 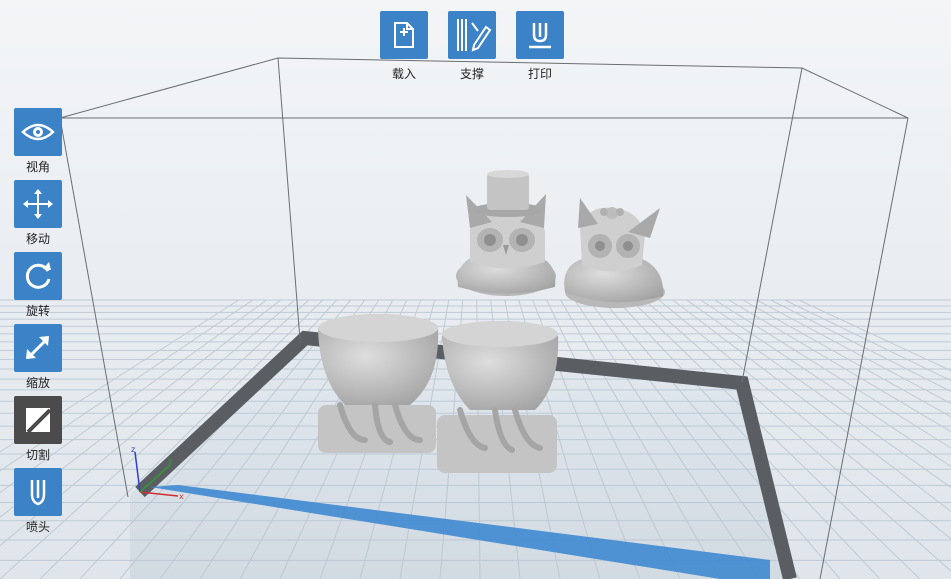 I want to click on move-arrows-icon, so click(x=38, y=204).